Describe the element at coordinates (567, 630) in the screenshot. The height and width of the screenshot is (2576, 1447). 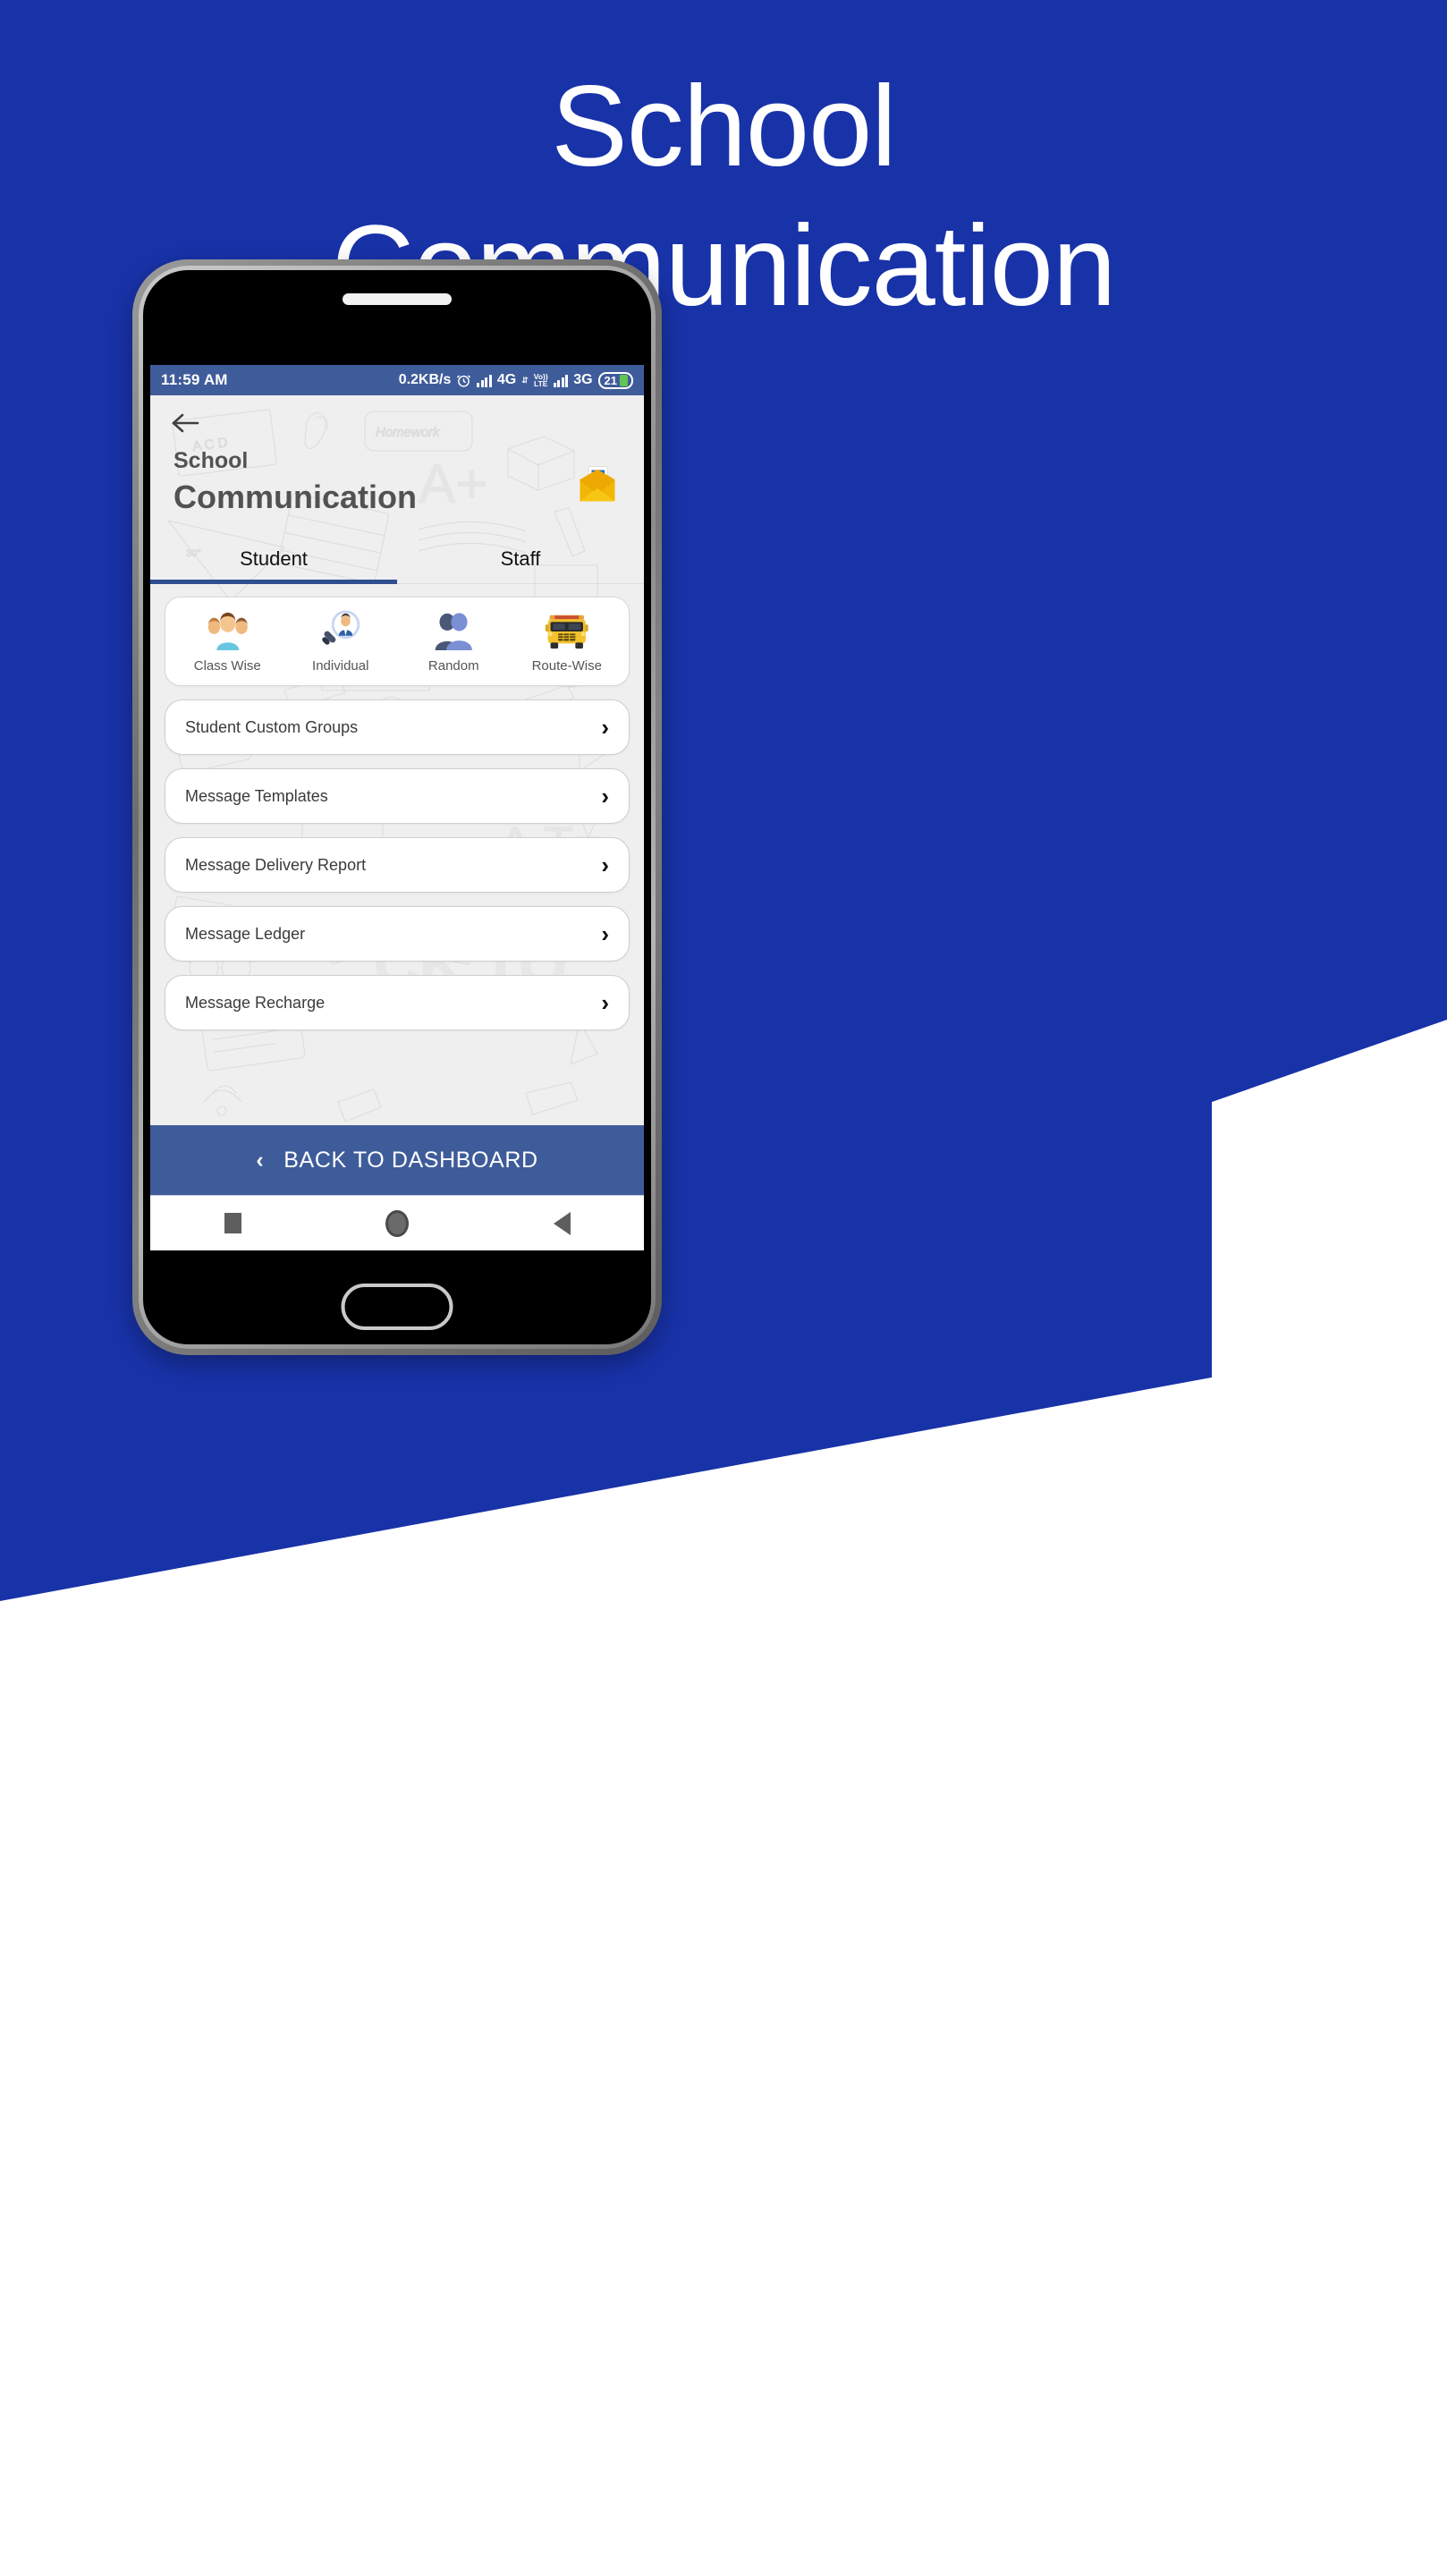
I see `school-bus-icon` at that location.